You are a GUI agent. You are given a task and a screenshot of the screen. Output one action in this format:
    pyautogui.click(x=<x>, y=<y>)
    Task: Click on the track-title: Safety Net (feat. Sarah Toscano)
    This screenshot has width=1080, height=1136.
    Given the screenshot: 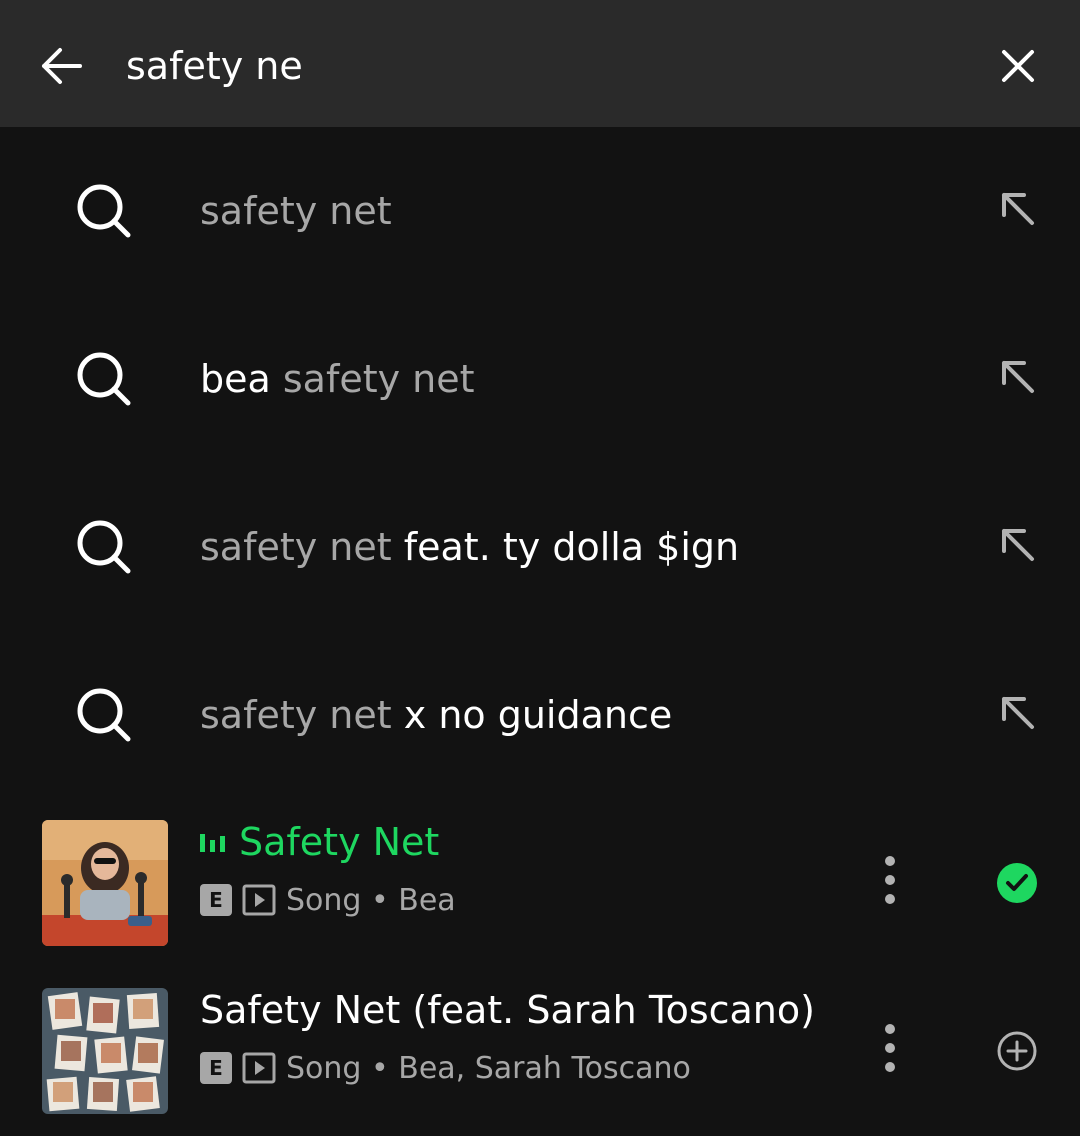 What is the action you would take?
    pyautogui.click(x=507, y=1010)
    